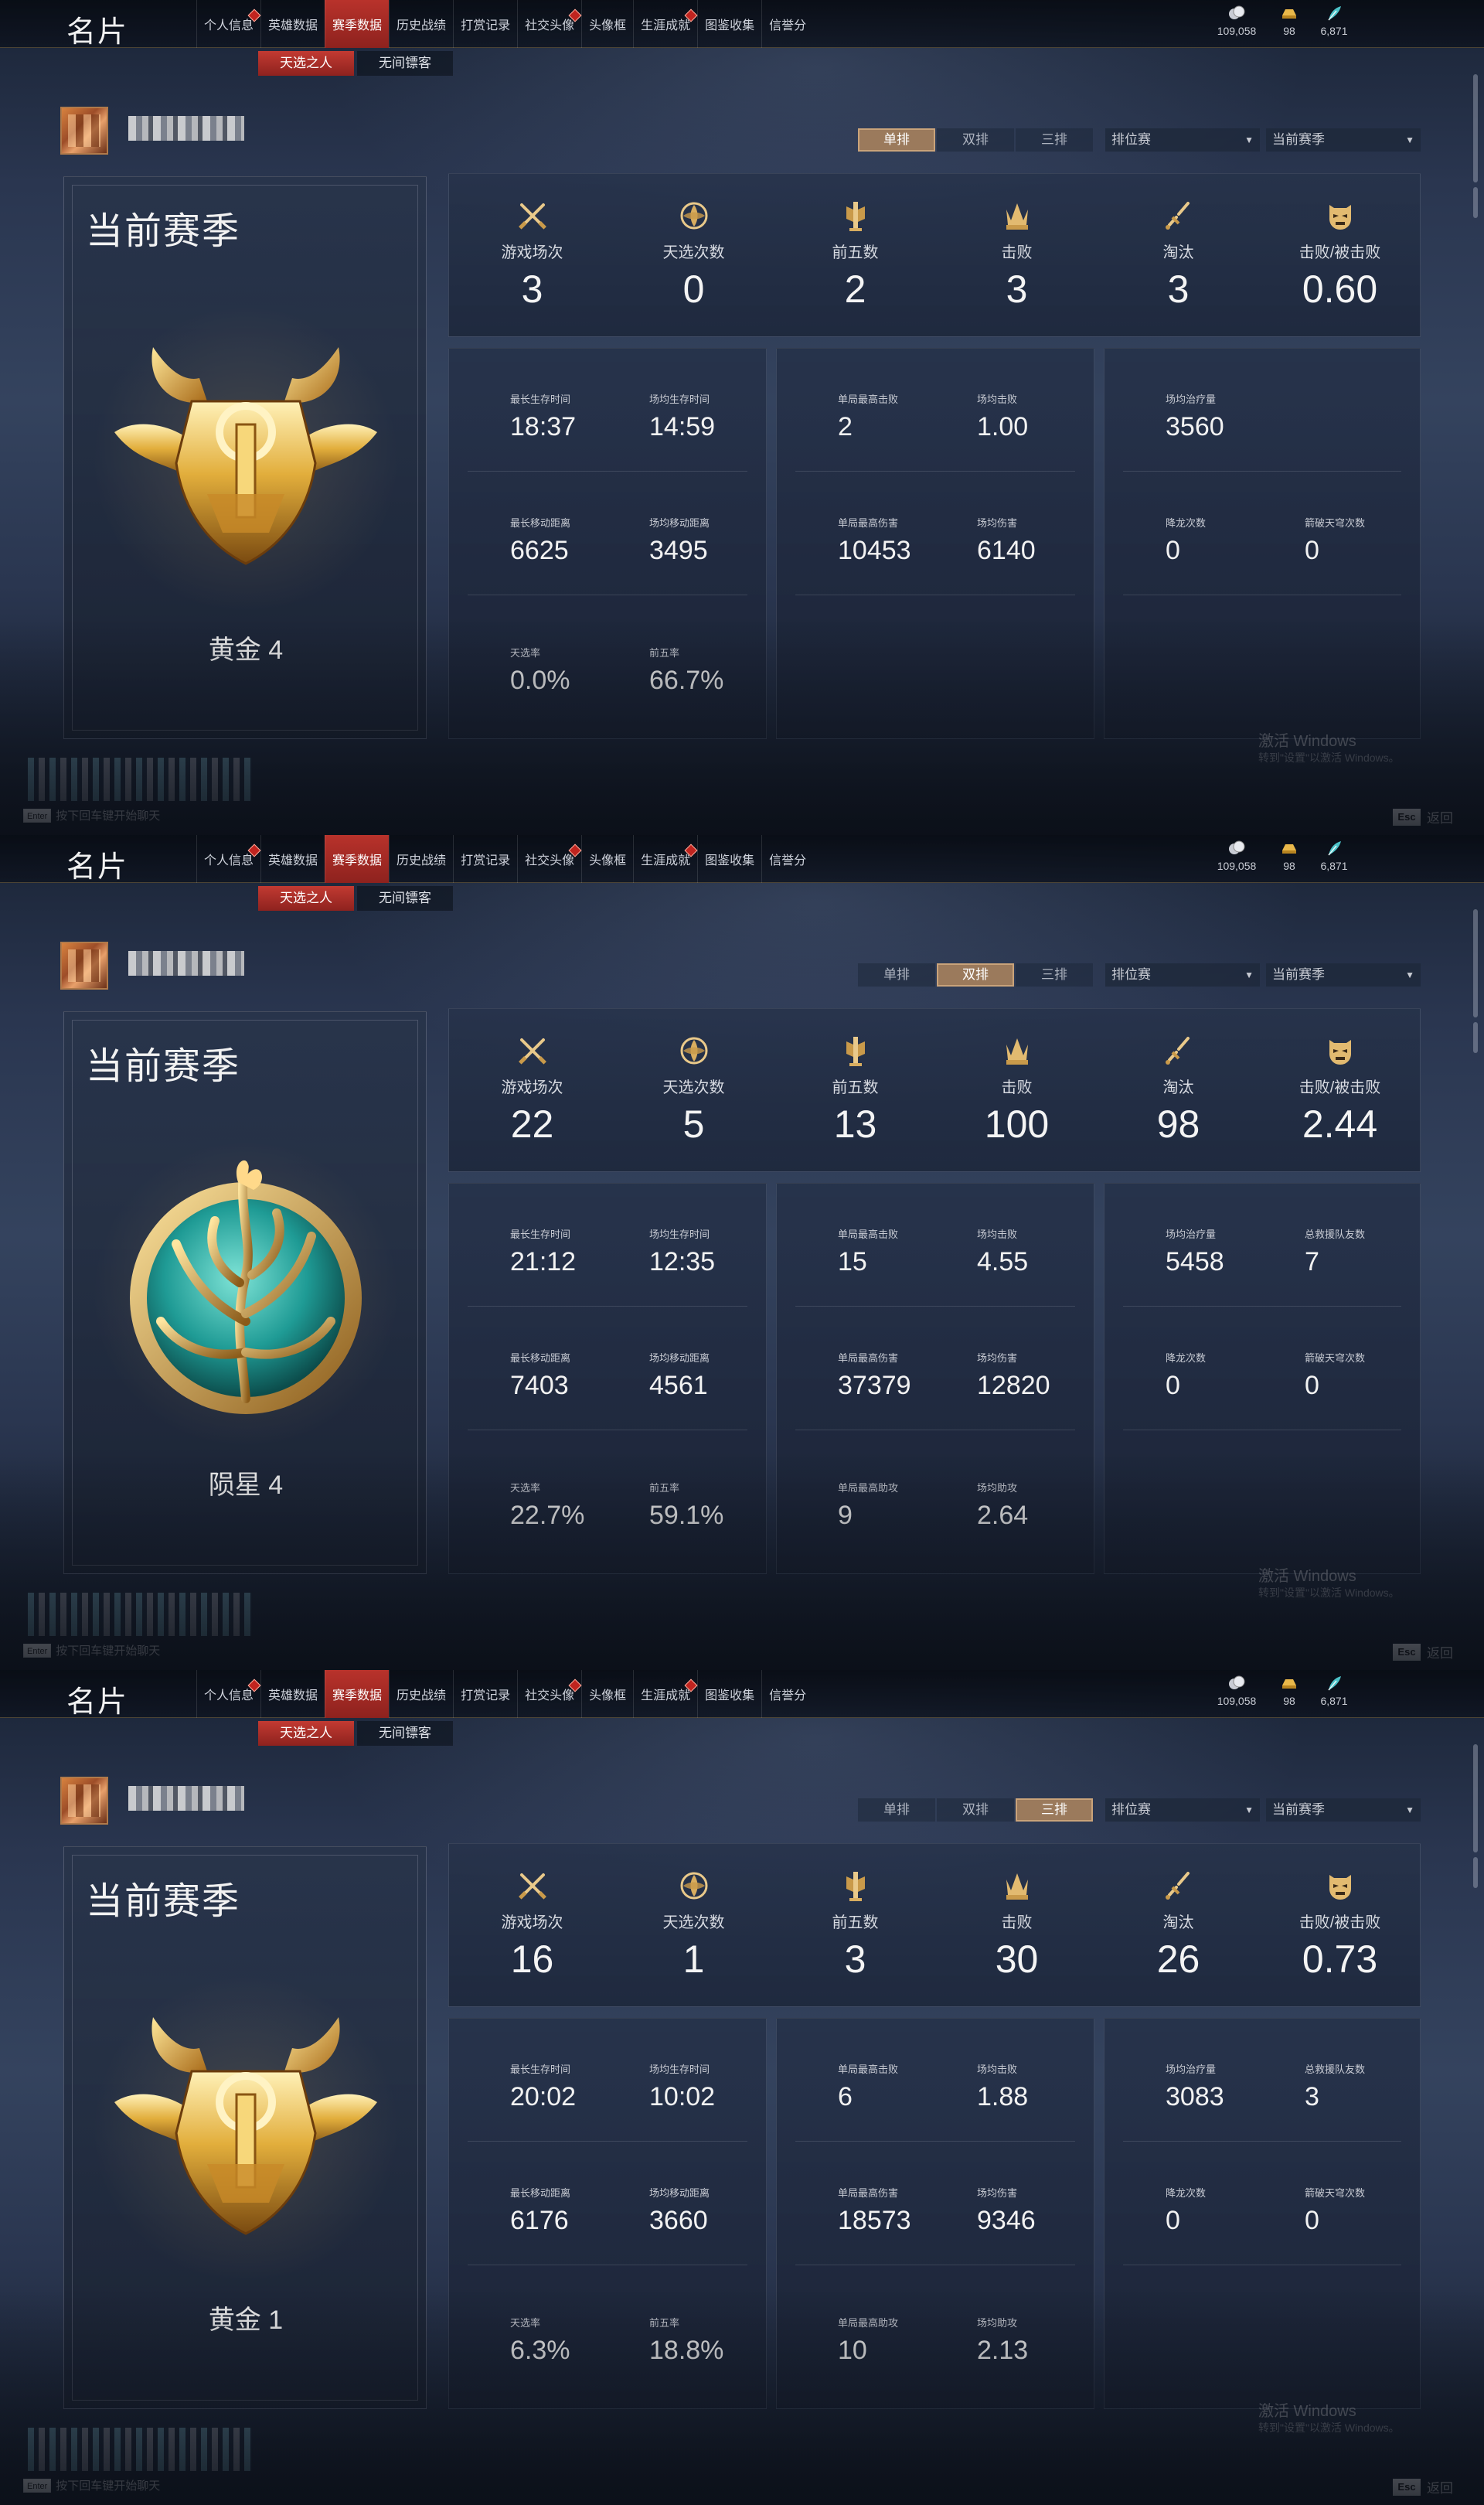 The image size is (1484, 2505). Describe the element at coordinates (852, 1261) in the screenshot. I see `detail-stat-value: 15` at that location.